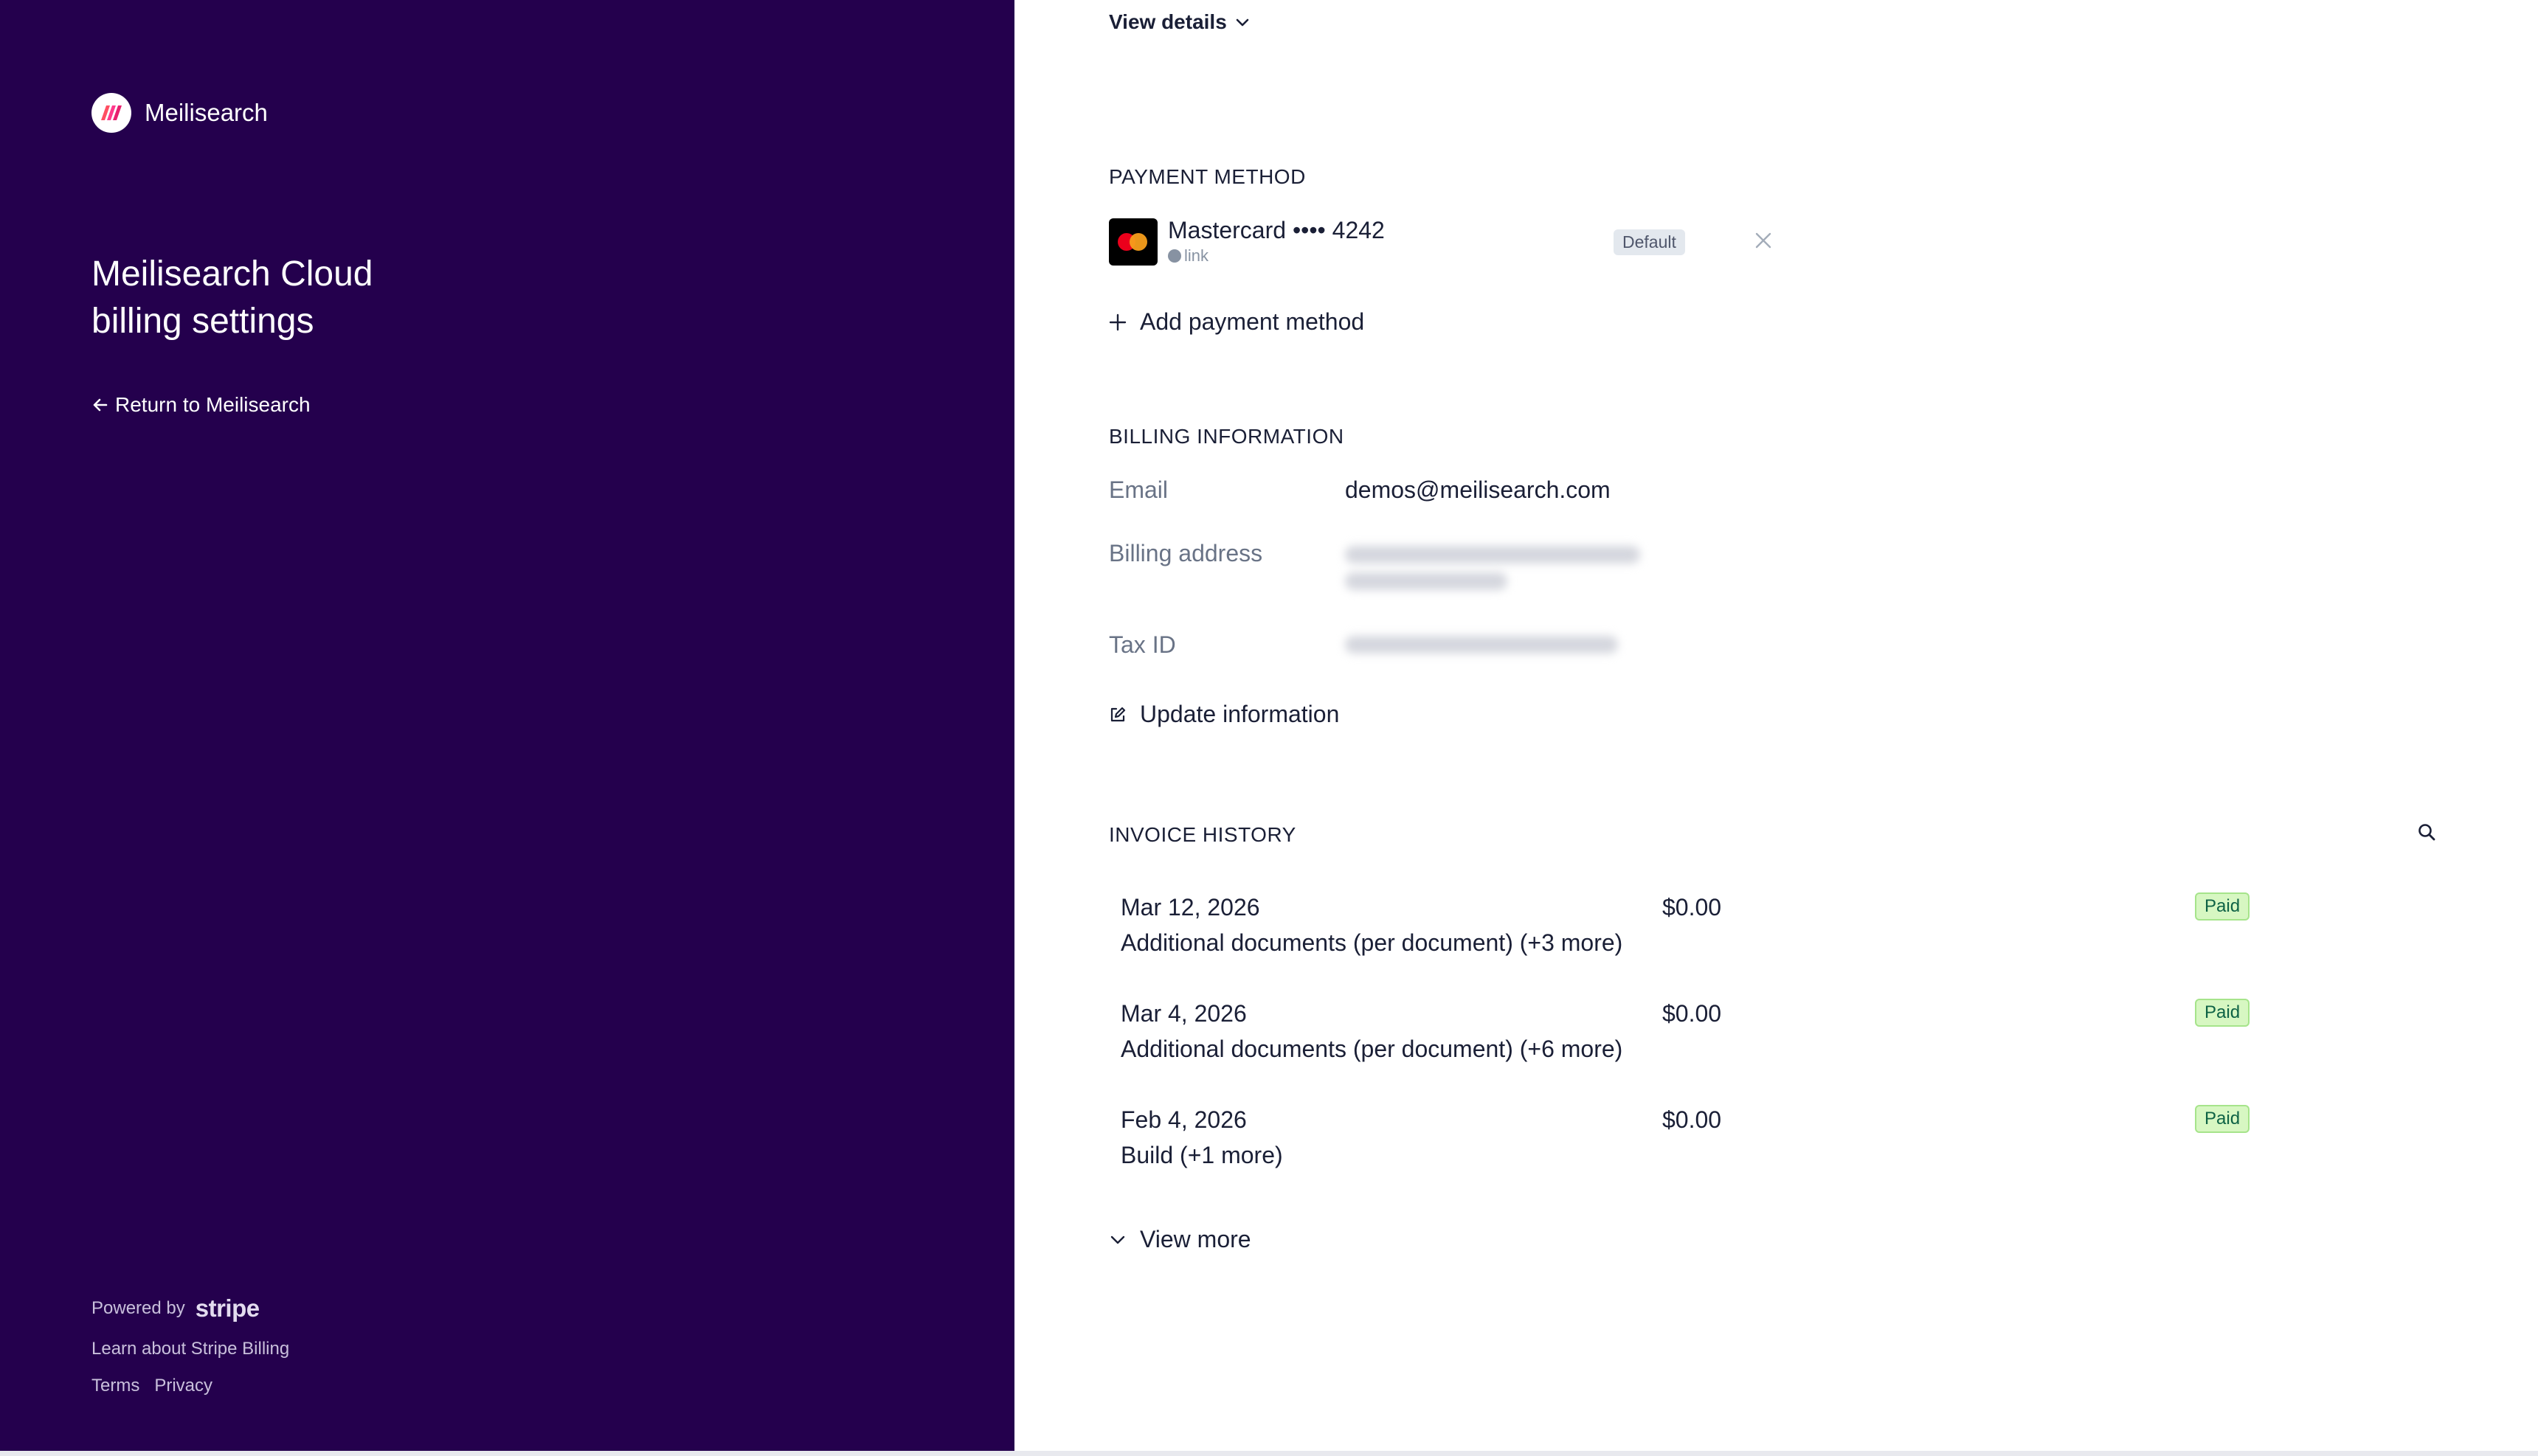 This screenshot has width=2538, height=1456. What do you see at coordinates (1207, 176) in the screenshot?
I see `payment-method-heading: PAYMENT METHOD` at bounding box center [1207, 176].